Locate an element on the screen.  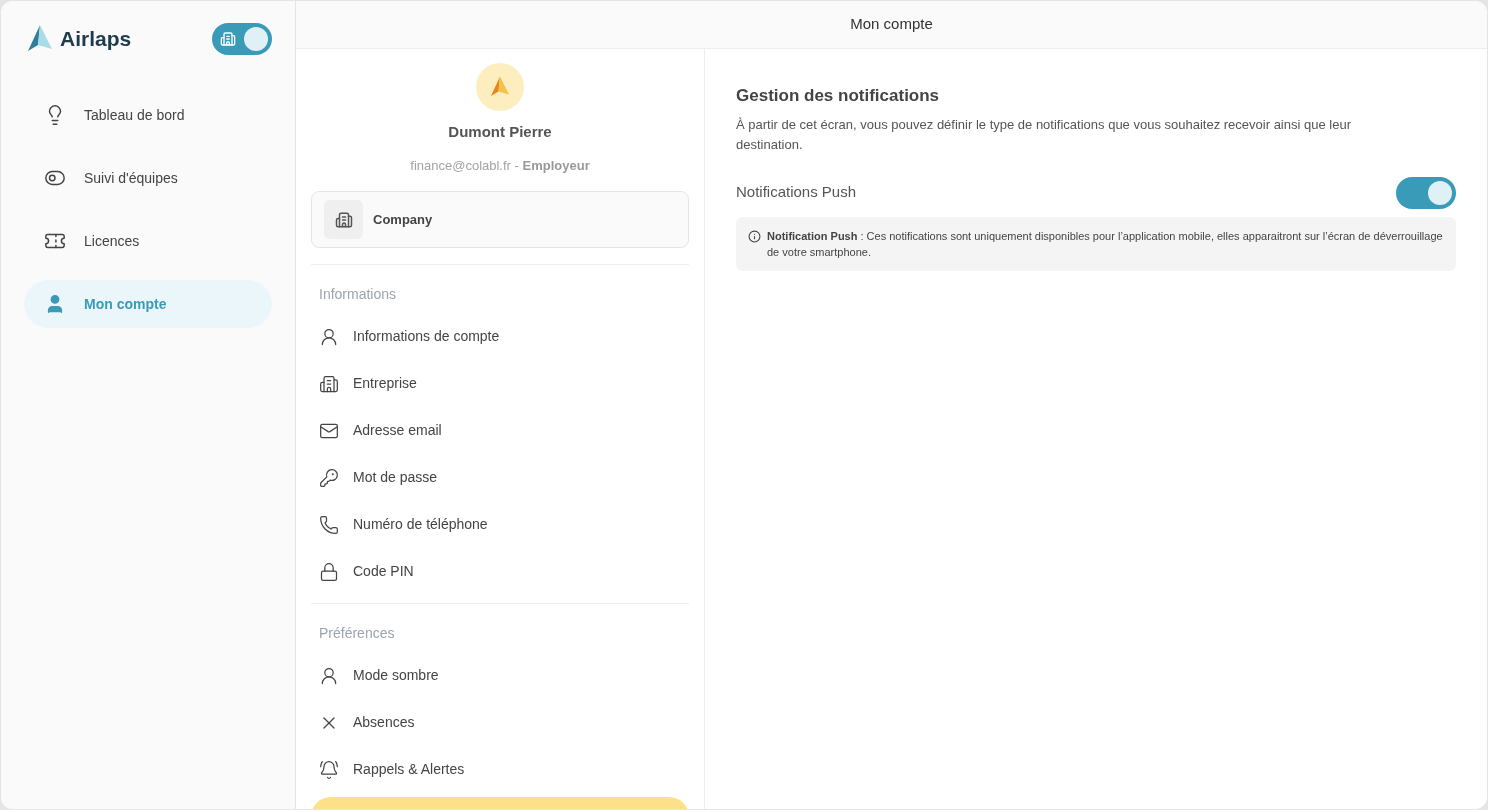
info-icon is located at coordinates (754, 236).